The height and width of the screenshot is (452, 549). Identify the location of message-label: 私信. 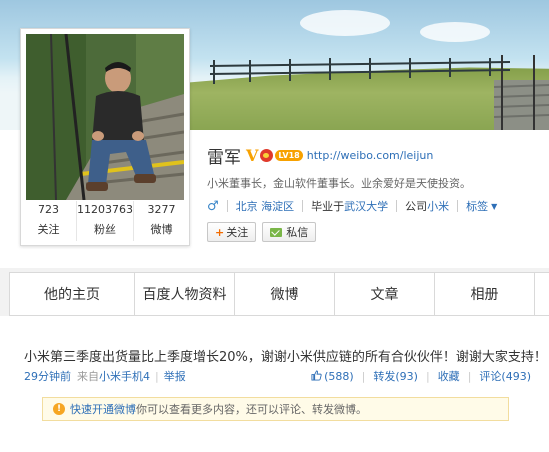
(297, 232).